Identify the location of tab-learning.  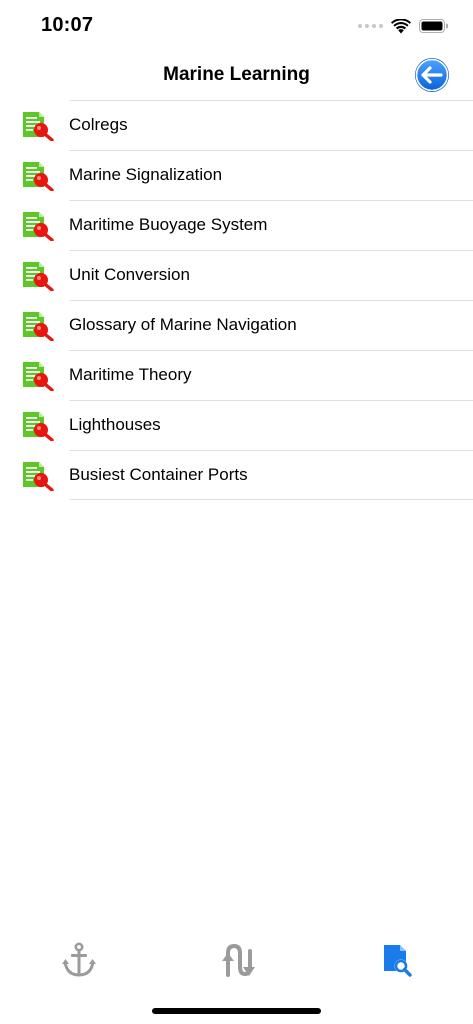
(395, 960).